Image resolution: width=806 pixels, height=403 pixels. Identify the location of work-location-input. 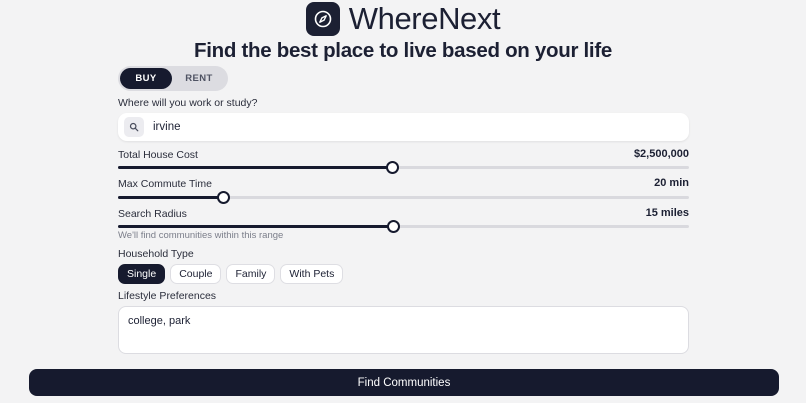
(403, 127).